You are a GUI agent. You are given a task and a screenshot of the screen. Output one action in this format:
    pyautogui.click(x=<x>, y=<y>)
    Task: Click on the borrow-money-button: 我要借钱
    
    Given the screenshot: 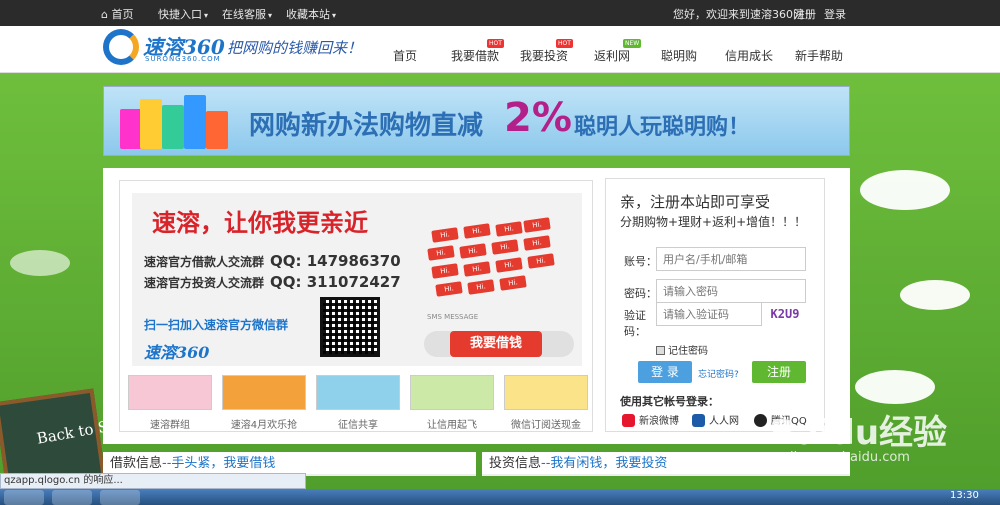 What is the action you would take?
    pyautogui.click(x=496, y=344)
    